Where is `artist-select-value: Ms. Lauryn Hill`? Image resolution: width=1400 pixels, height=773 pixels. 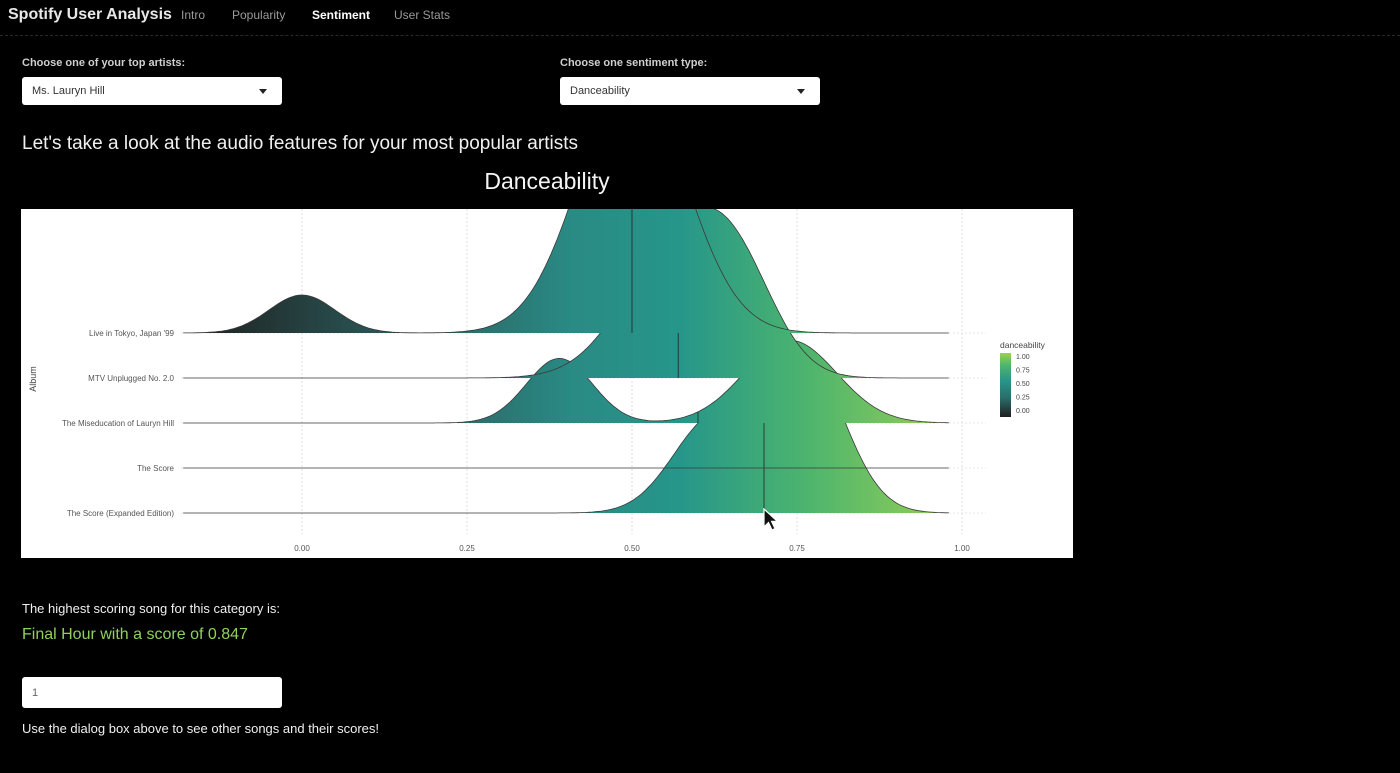 artist-select-value: Ms. Lauryn Hill is located at coordinates (68, 91).